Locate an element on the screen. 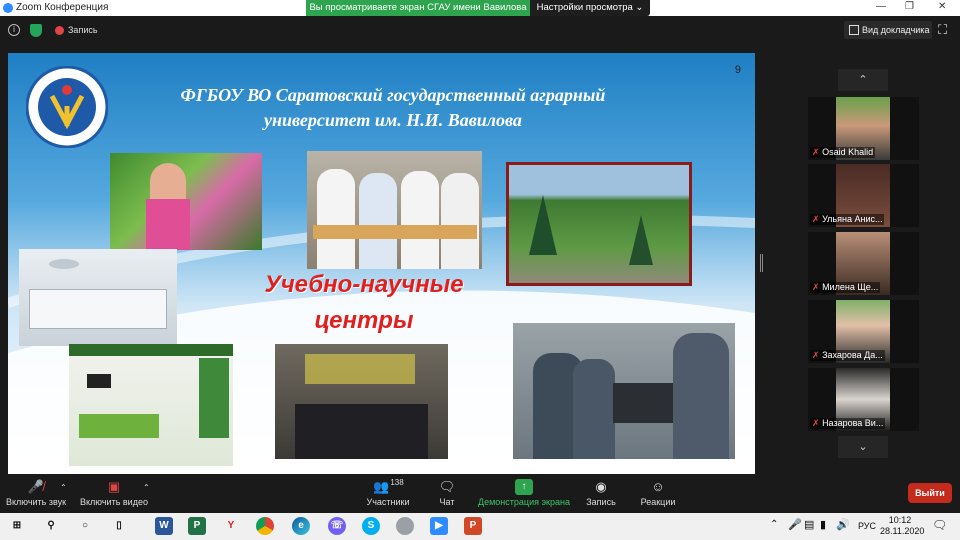 The width and height of the screenshot is (960, 540). tray-battery-icon: ▮ is located at coordinates (823, 524).